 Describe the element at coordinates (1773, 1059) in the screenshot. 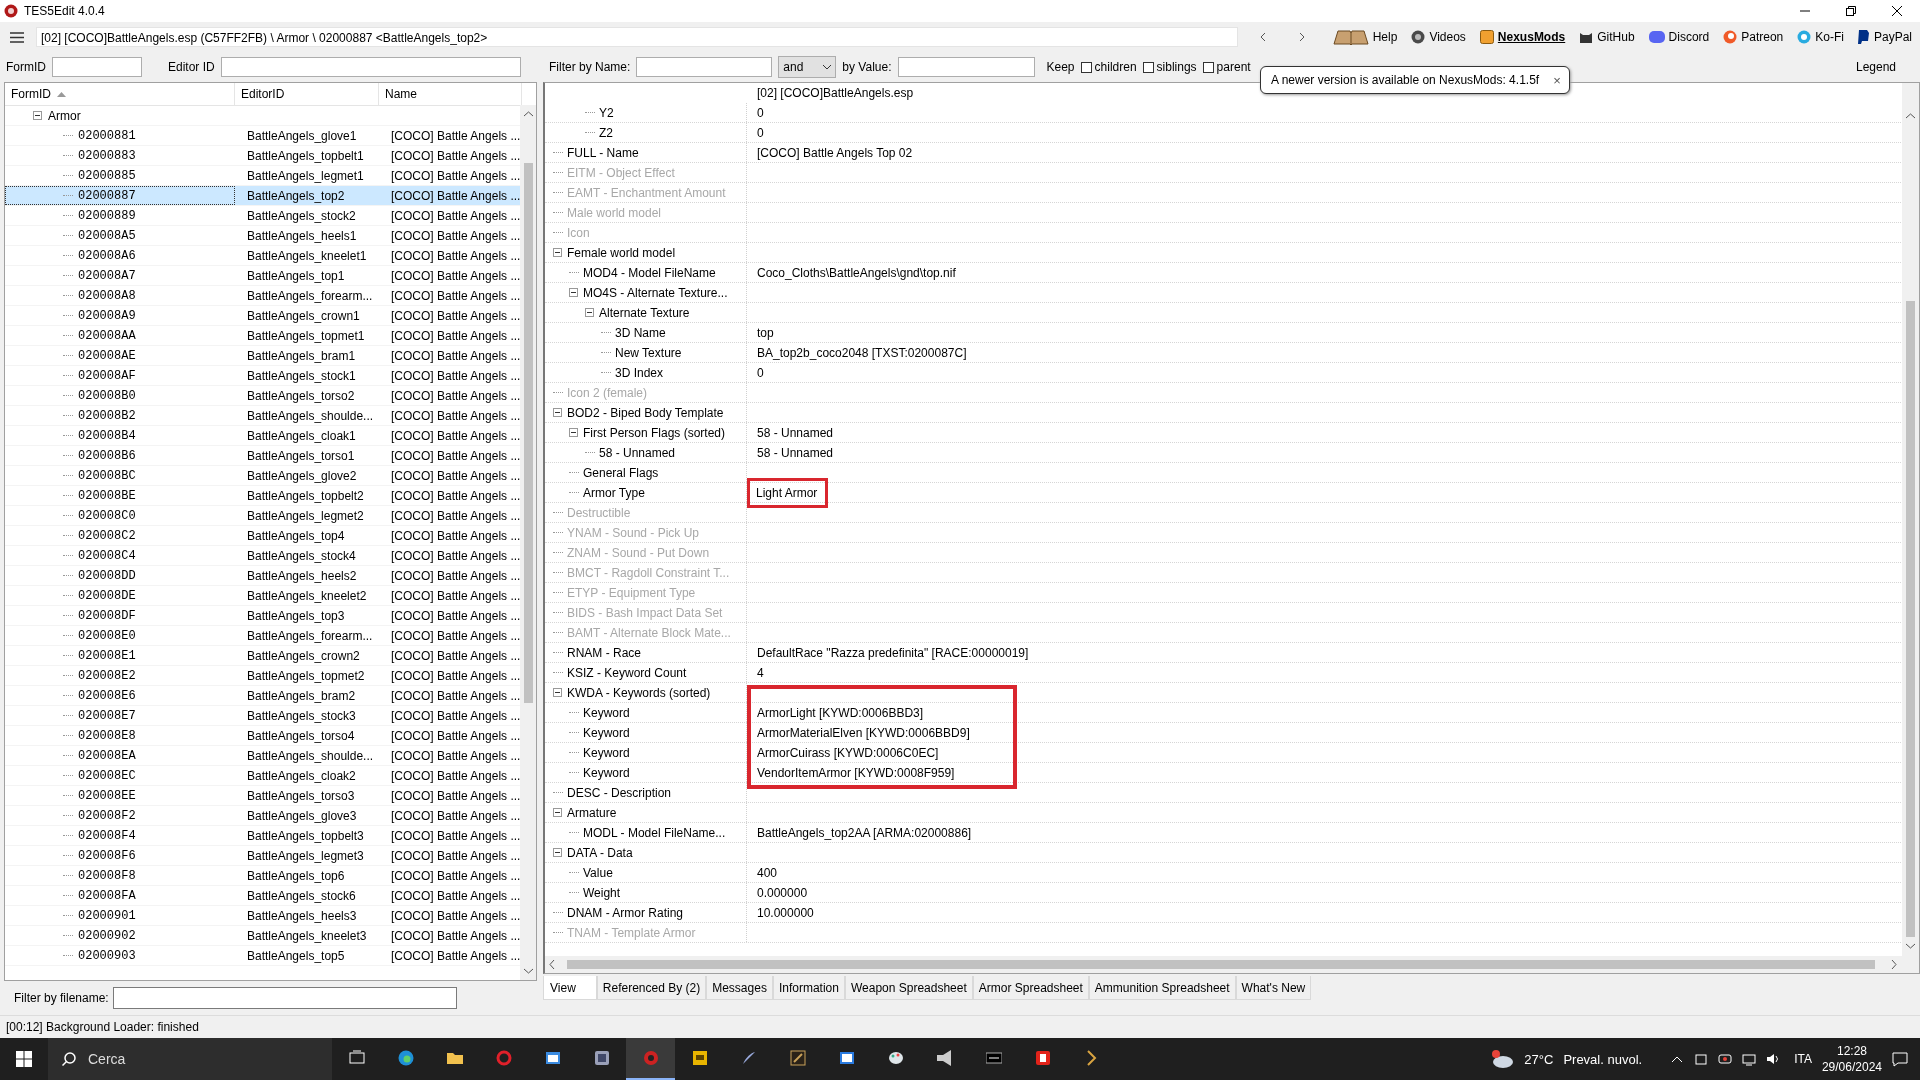

I see `speaker-icon` at that location.